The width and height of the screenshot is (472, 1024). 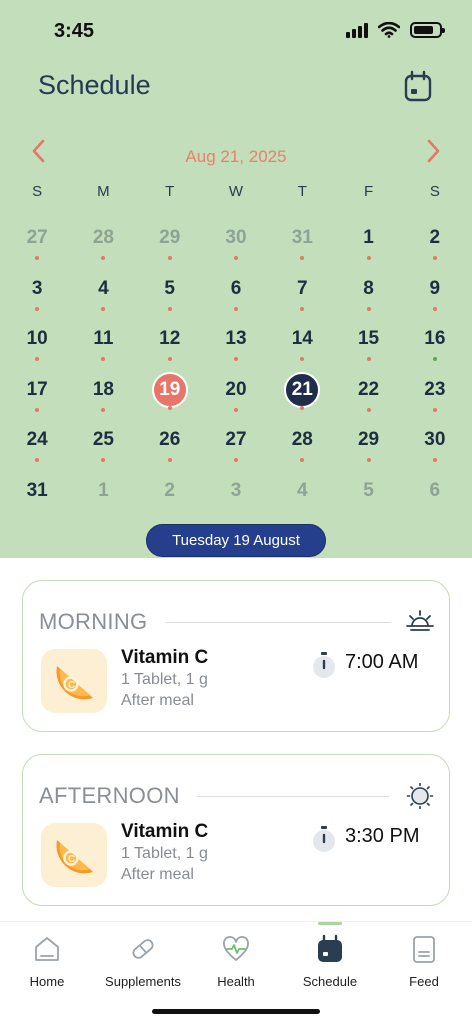 What do you see at coordinates (164, 679) in the screenshot?
I see `med-dose: 1 Tablet, 1 g` at bounding box center [164, 679].